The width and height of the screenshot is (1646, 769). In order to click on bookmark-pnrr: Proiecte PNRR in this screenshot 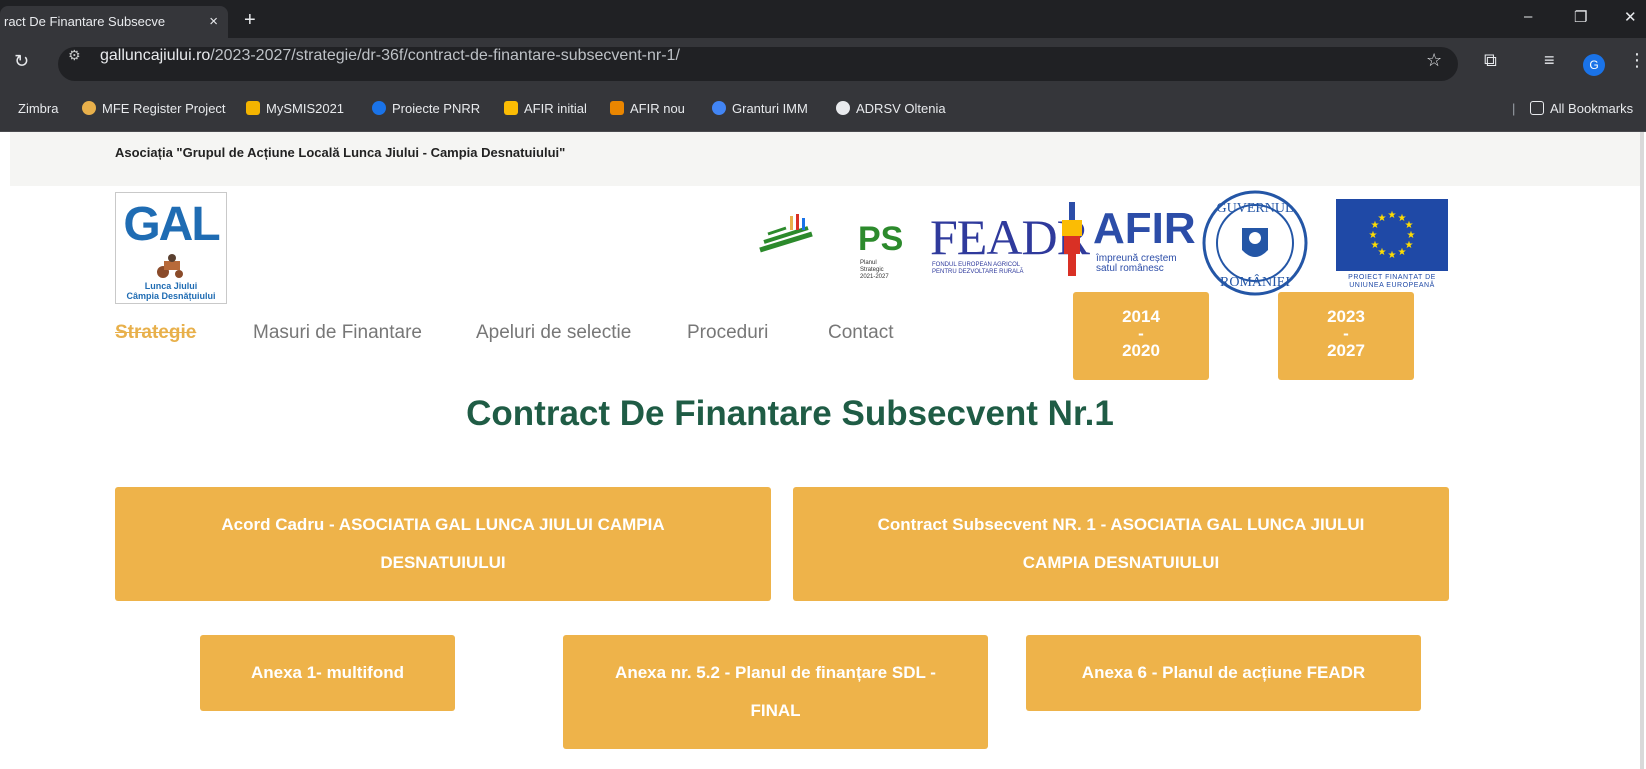, I will do `click(426, 108)`.